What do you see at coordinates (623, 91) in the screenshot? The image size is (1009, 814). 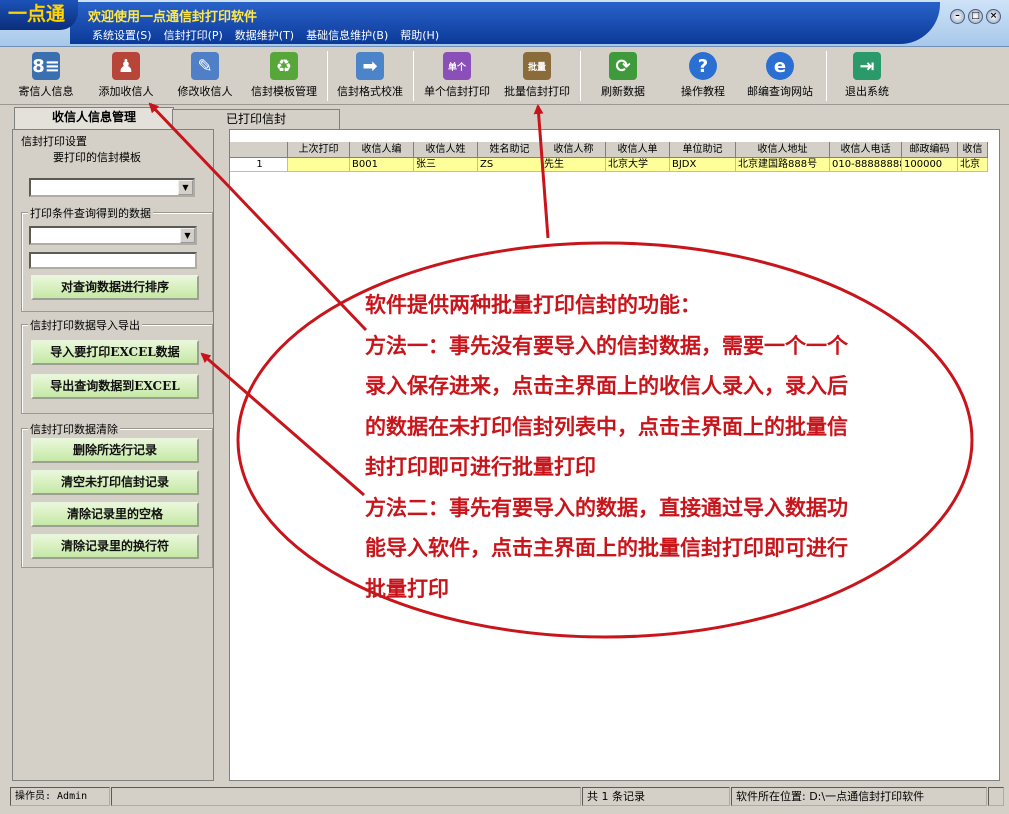 I see `refresh-label: 刷新数据` at bounding box center [623, 91].